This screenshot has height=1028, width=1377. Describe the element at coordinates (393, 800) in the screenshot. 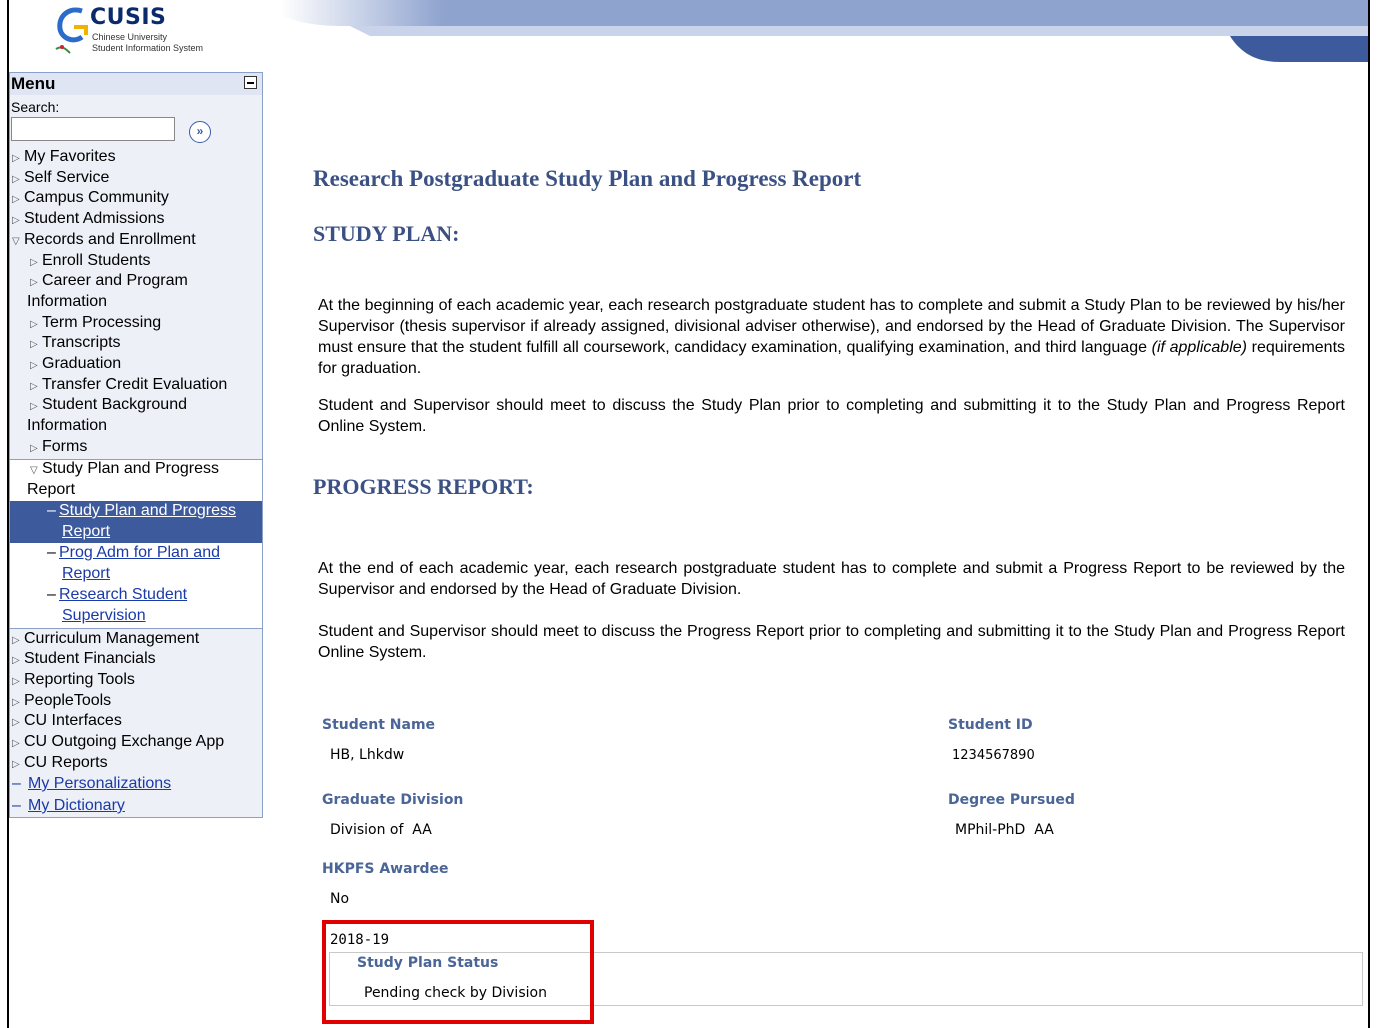

I see `graduate-division-label: Graduate Division` at that location.